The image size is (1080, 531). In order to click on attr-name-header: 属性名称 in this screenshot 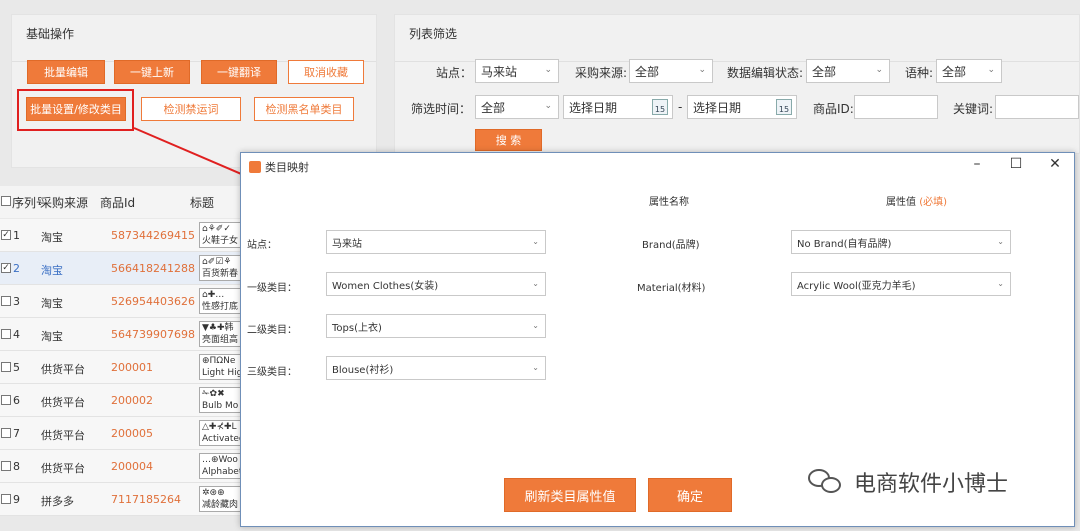, I will do `click(669, 202)`.